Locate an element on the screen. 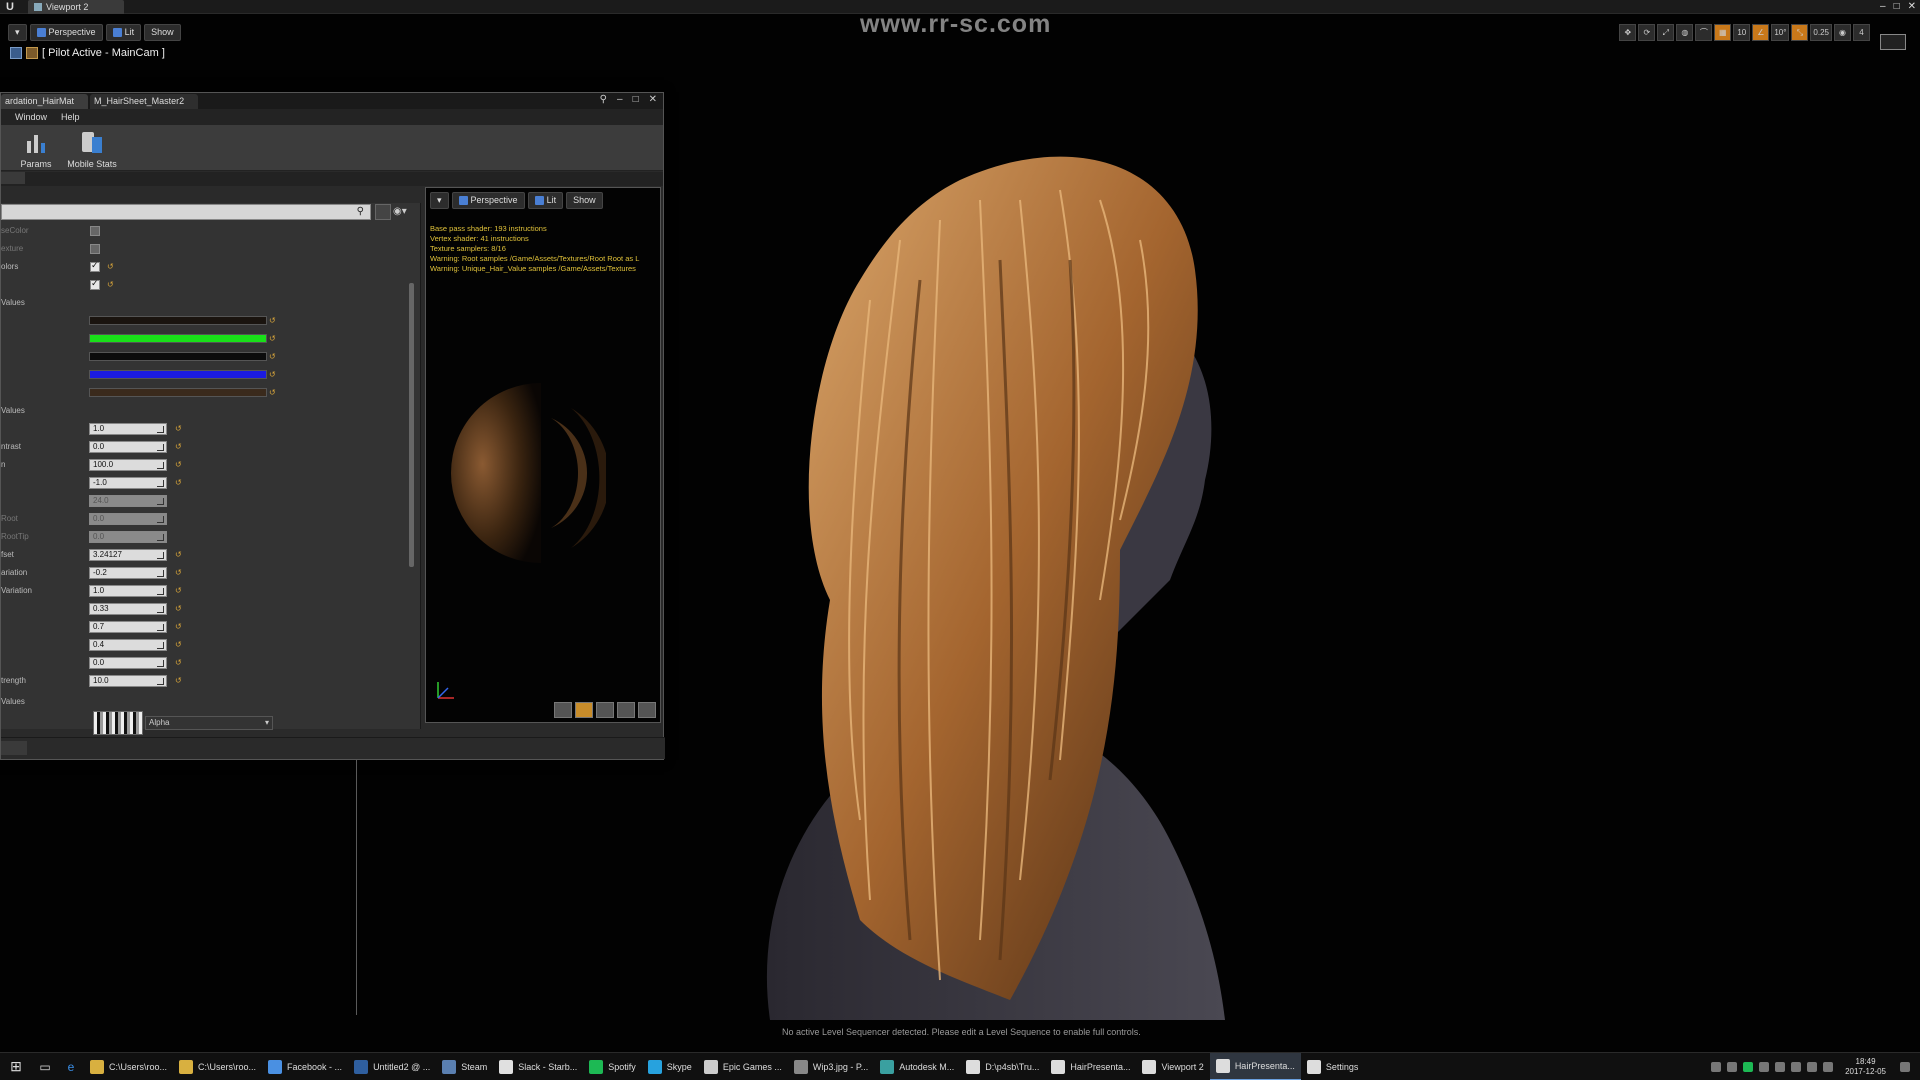 This screenshot has width=1920, height=1080. taskbar-item: Steam is located at coordinates (464, 1066).